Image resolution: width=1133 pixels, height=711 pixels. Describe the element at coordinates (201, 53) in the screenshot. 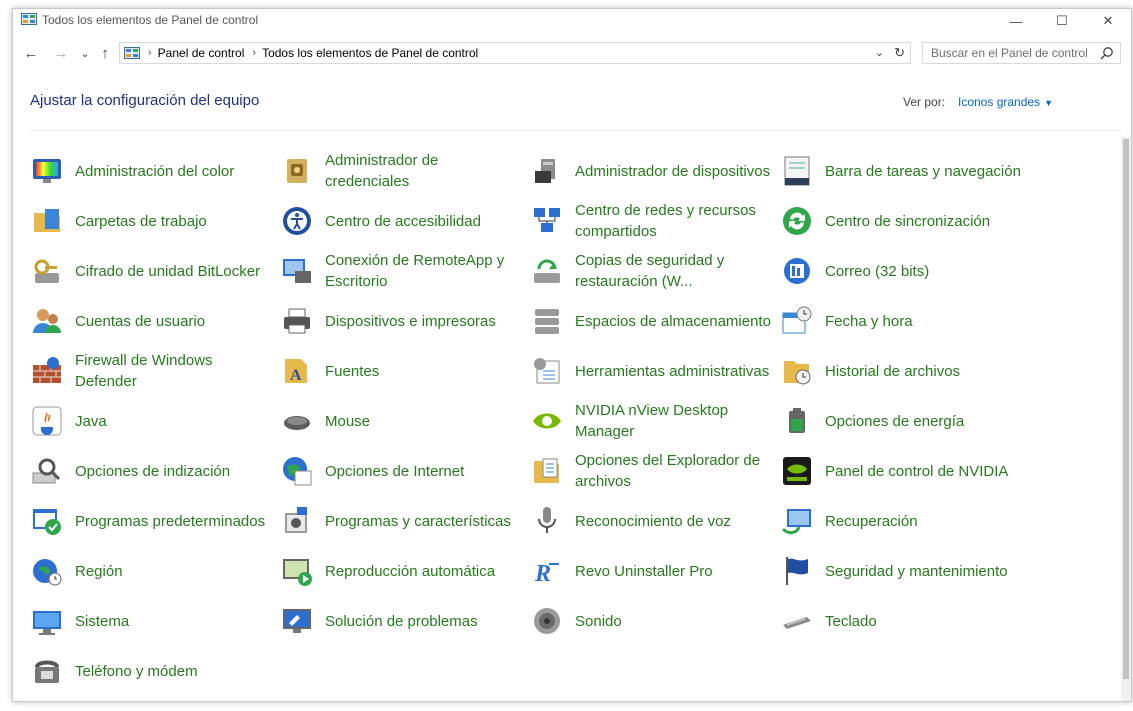

I see `breadcrumb-control-panel: Panel de control` at that location.